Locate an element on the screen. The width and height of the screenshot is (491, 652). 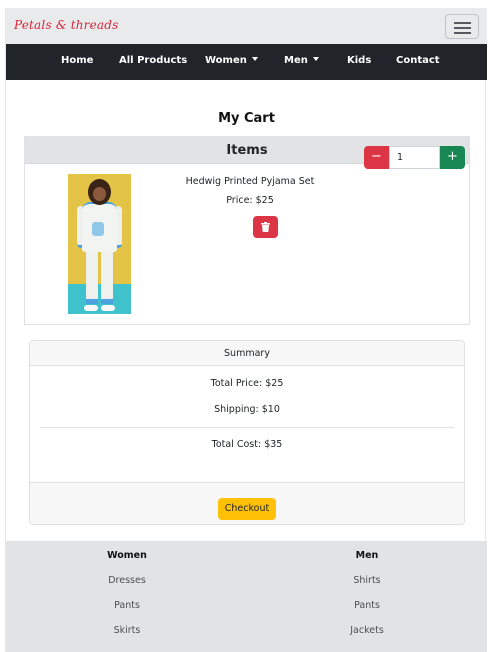
nav-item-home: Home is located at coordinates (77, 60).